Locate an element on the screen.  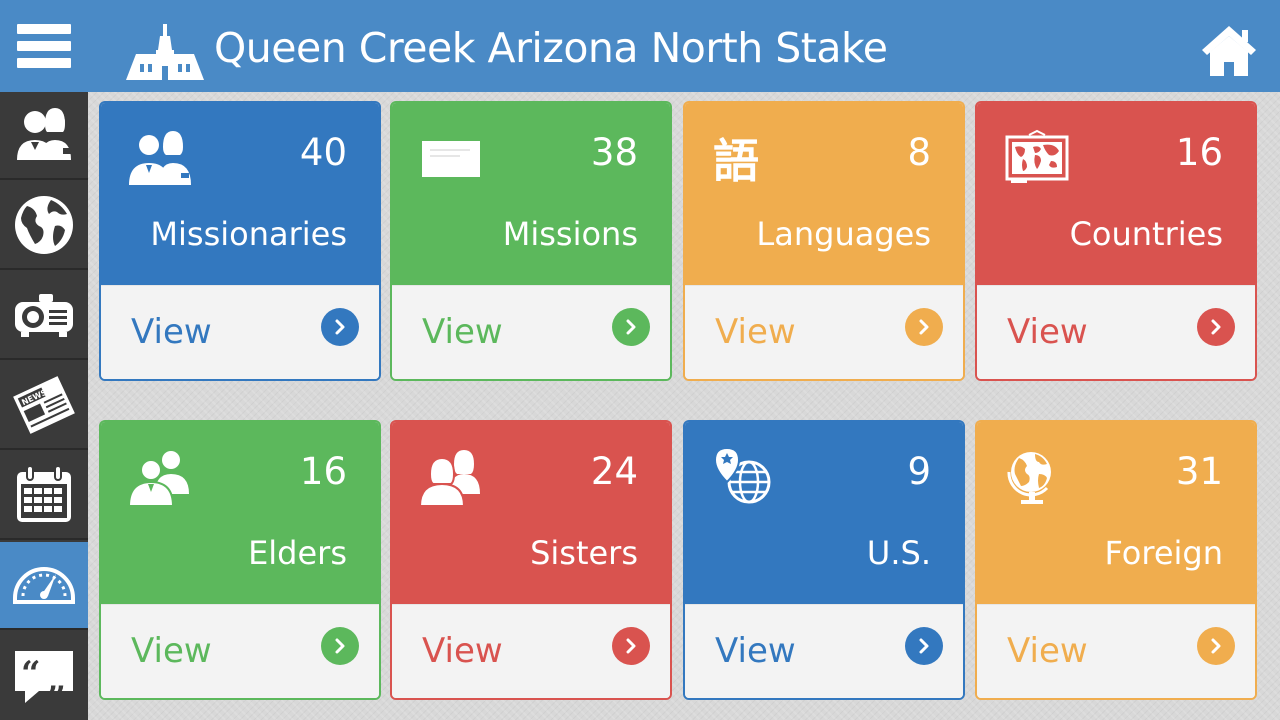
languages-icon: 語 is located at coordinates (736, 160).